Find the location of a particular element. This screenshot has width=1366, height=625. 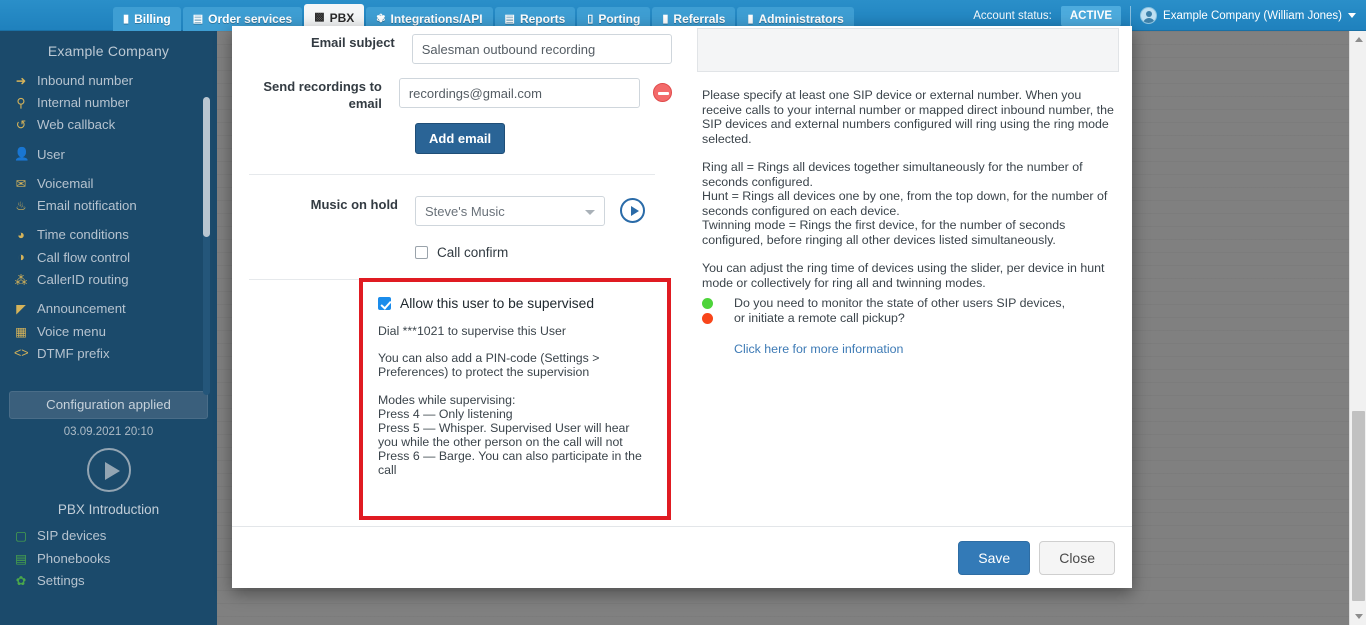

tab-label: PBX is located at coordinates (342, 17).